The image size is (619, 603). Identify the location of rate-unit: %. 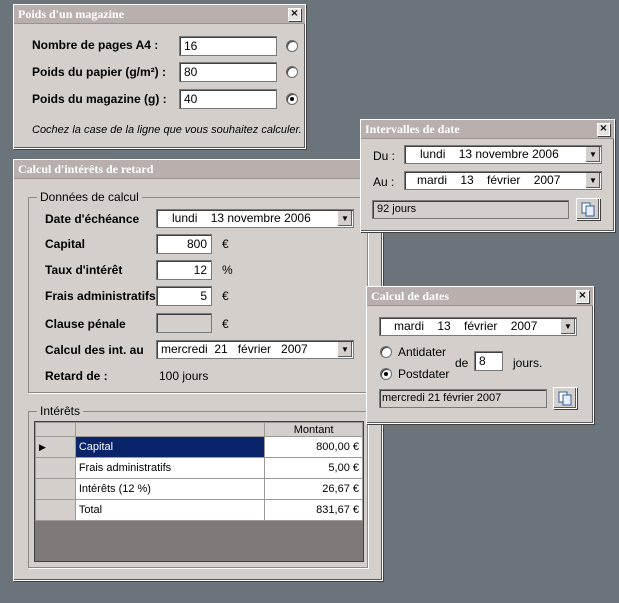
(227, 270).